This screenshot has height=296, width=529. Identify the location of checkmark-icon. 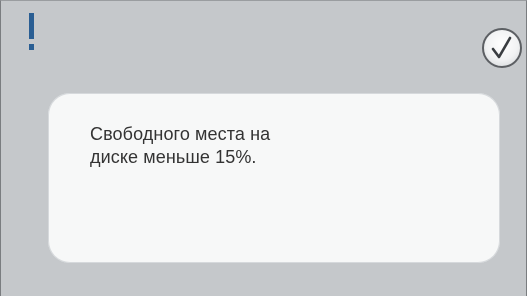
(501, 47).